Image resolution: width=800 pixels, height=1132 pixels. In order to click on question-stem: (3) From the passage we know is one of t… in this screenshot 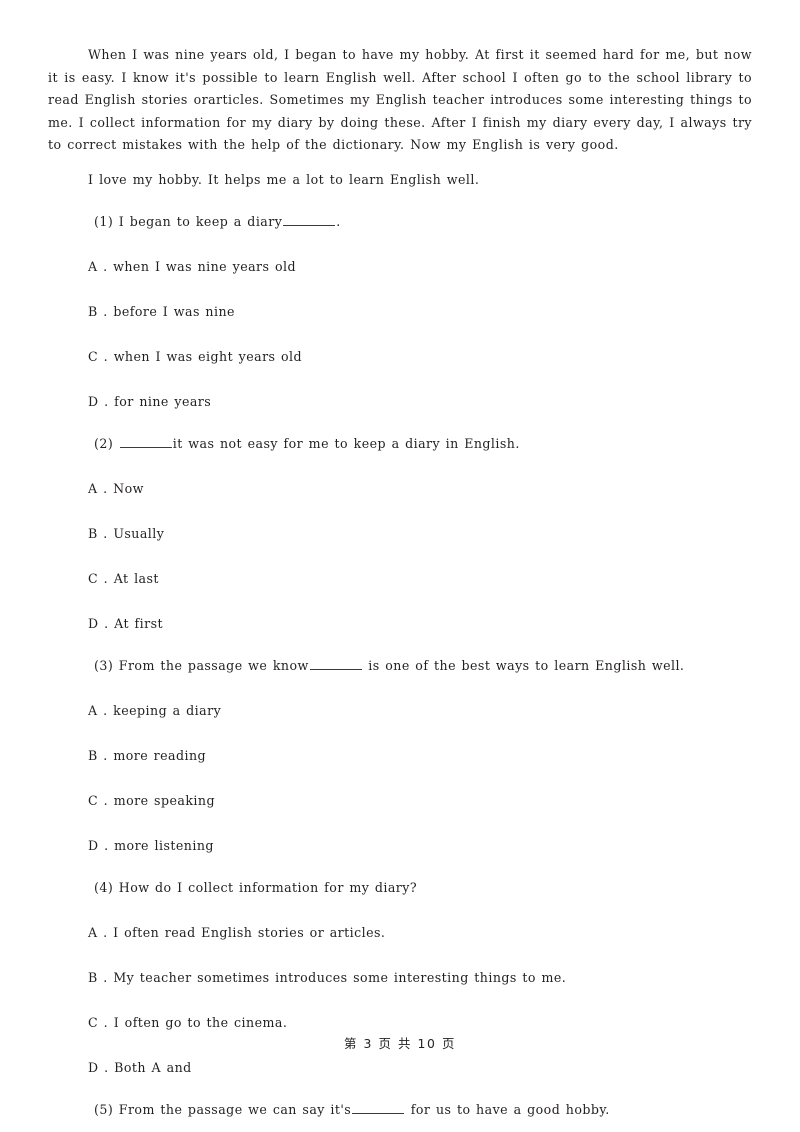, I will do `click(400, 666)`.